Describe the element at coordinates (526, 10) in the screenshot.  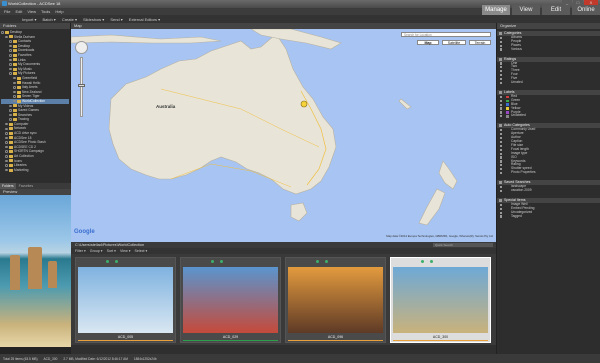
I see `tab-view: View` at that location.